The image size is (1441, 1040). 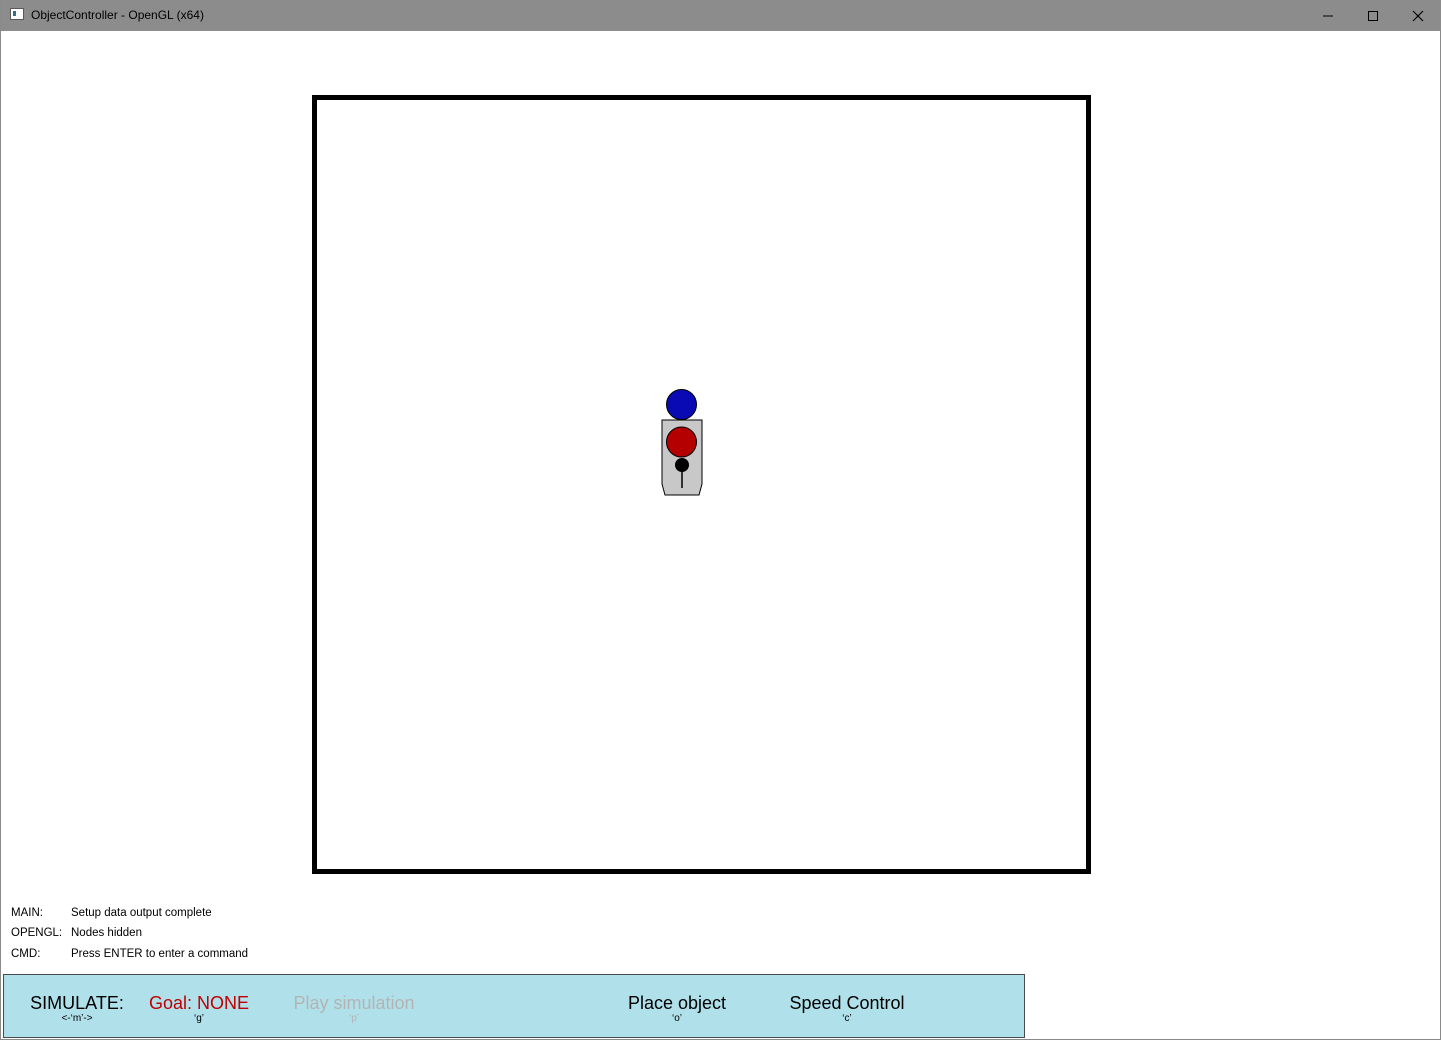 I want to click on goal-button: Goal: NONE ‘g’, so click(x=199, y=1009).